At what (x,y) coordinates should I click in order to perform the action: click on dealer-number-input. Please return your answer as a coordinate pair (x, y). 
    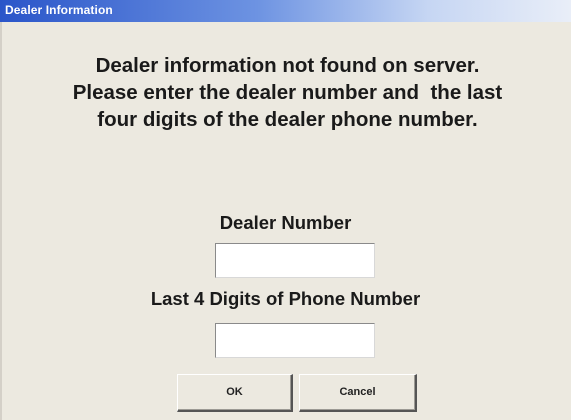
    Looking at the image, I should click on (295, 260).